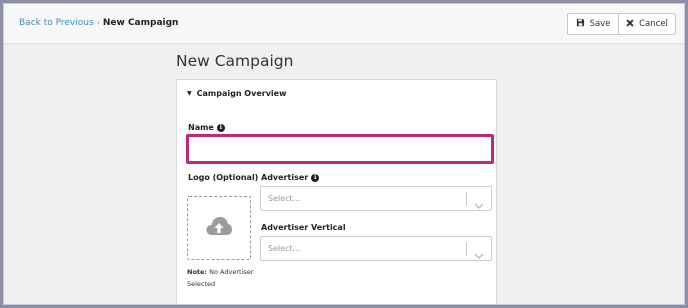  What do you see at coordinates (189, 93) in the screenshot?
I see `caret-down-icon: ▼` at bounding box center [189, 93].